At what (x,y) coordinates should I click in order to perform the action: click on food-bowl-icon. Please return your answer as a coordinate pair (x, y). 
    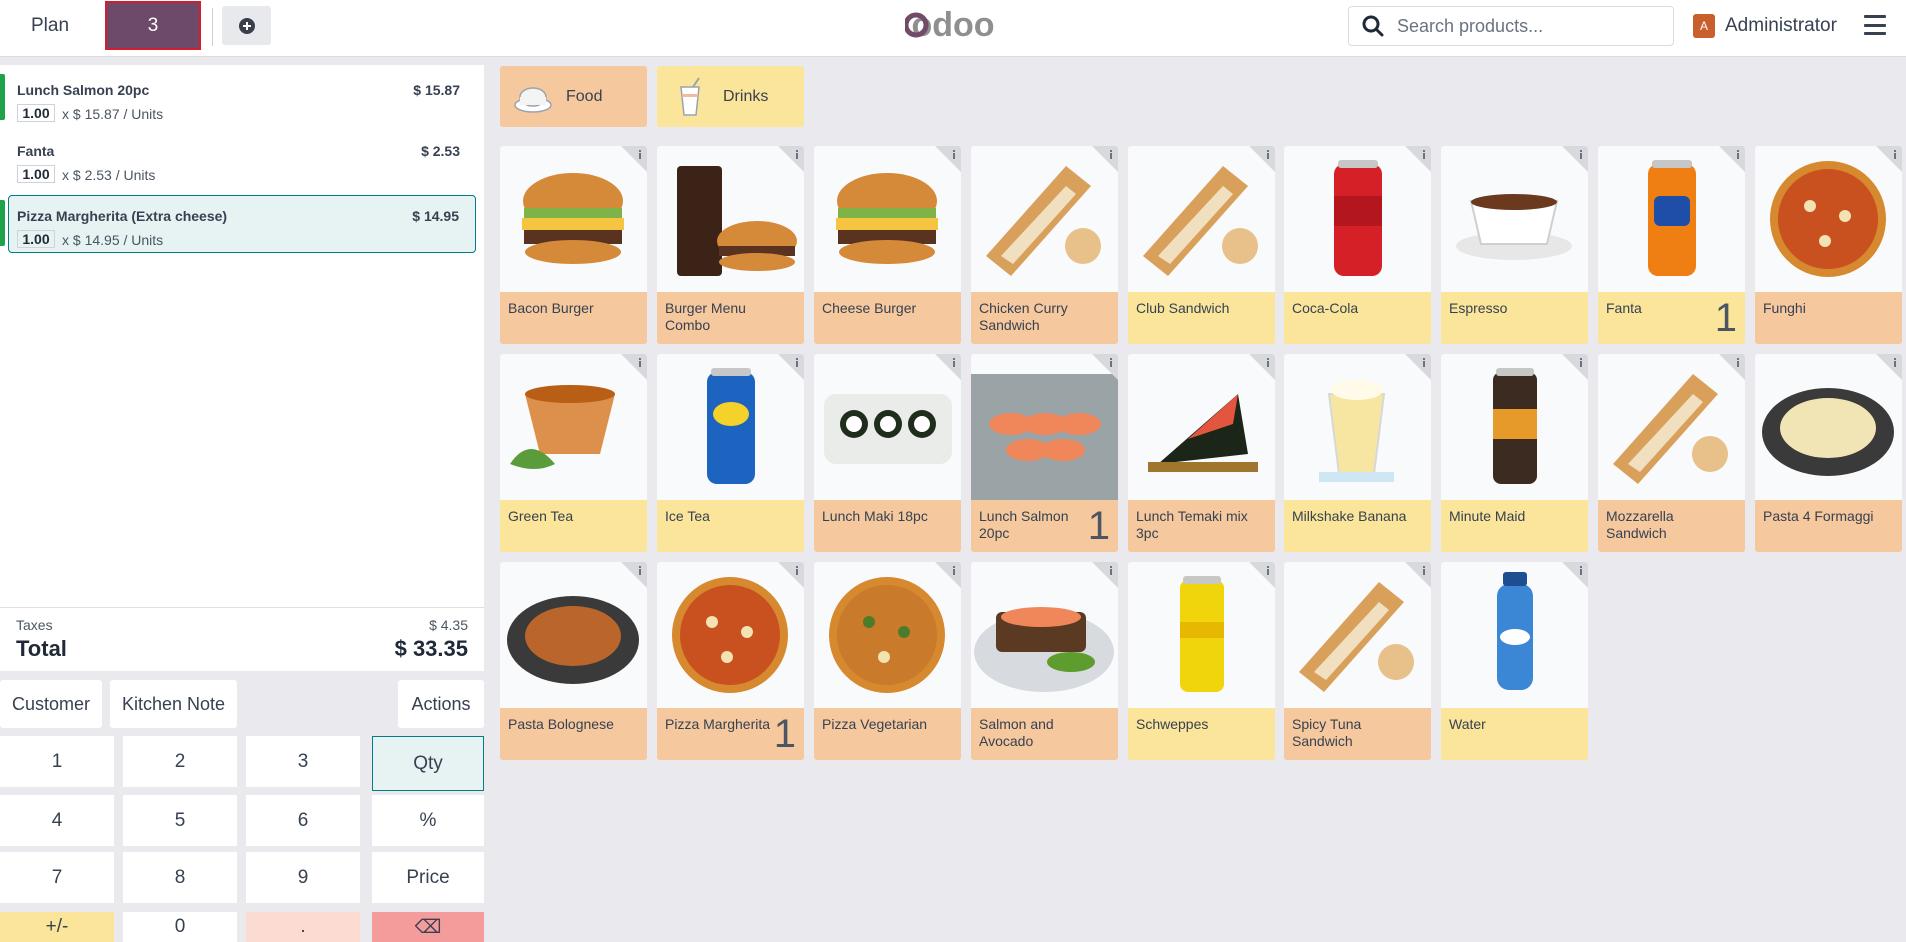
    Looking at the image, I should click on (533, 99).